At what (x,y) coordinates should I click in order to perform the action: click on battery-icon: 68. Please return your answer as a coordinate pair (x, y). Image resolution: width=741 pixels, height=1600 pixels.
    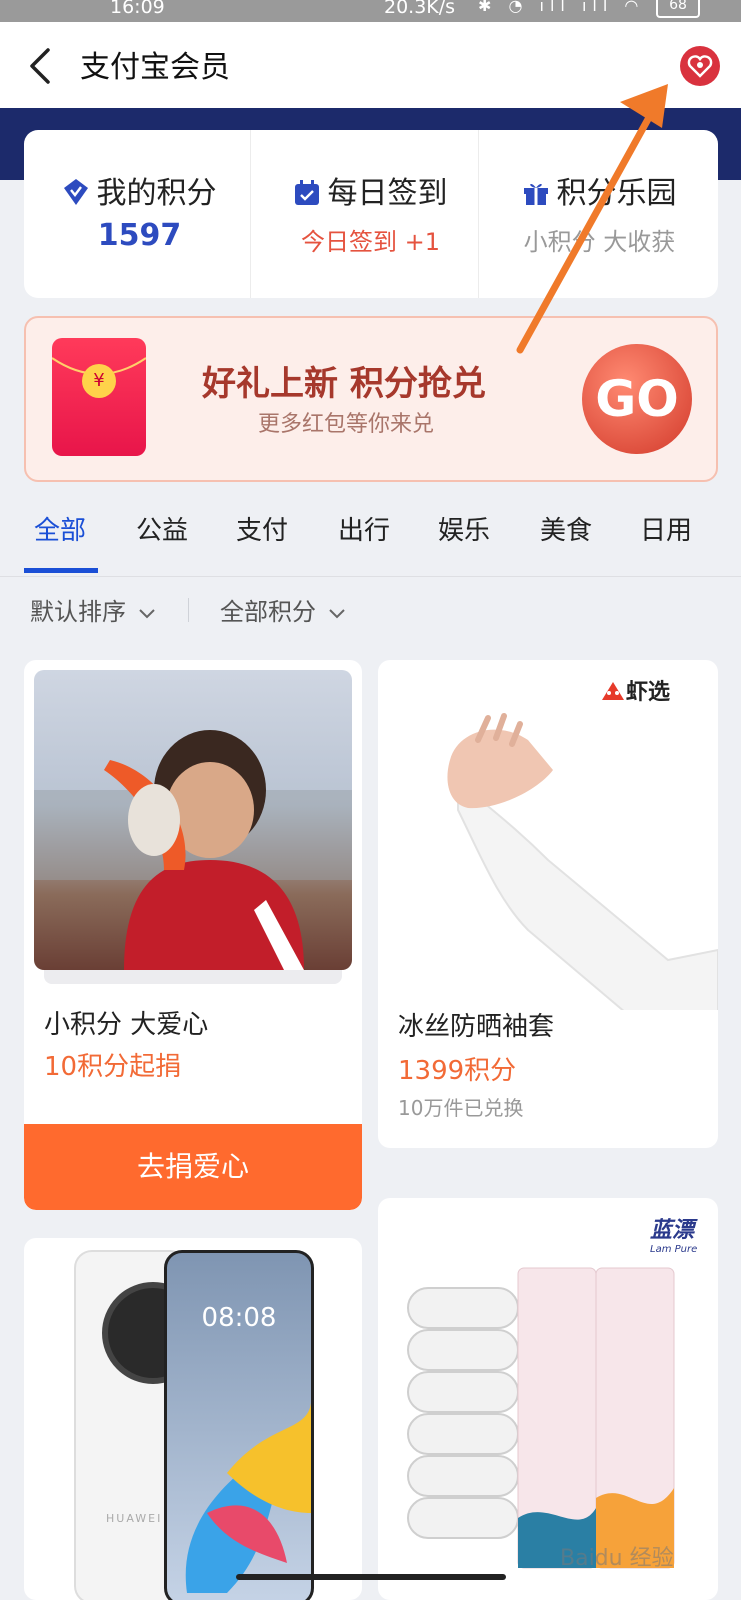
    Looking at the image, I should click on (678, 9).